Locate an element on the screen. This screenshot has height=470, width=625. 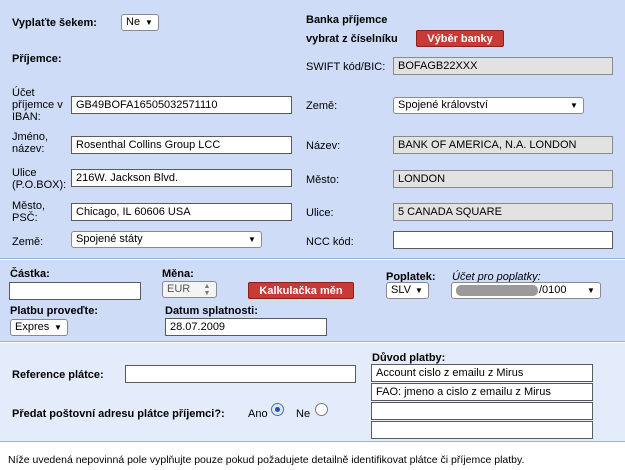
bank-country-label: Země: is located at coordinates (322, 106).